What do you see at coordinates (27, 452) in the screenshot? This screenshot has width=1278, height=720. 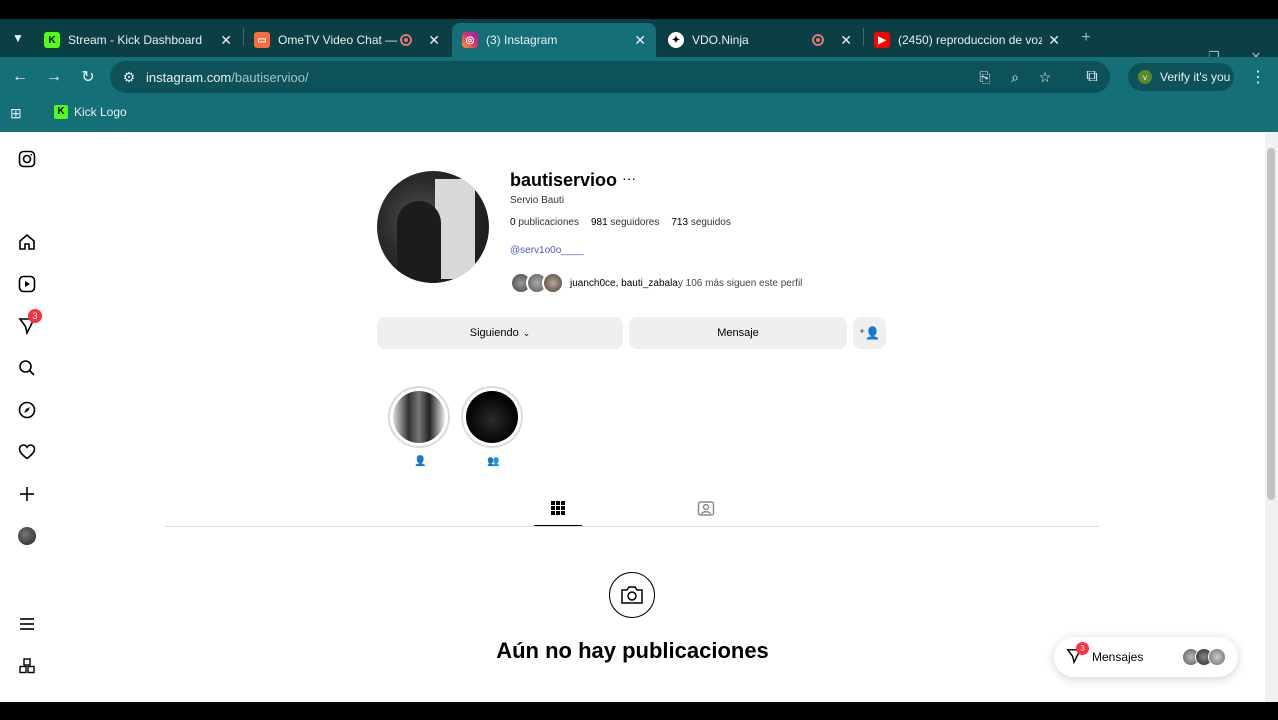 I see `heart-icon` at bounding box center [27, 452].